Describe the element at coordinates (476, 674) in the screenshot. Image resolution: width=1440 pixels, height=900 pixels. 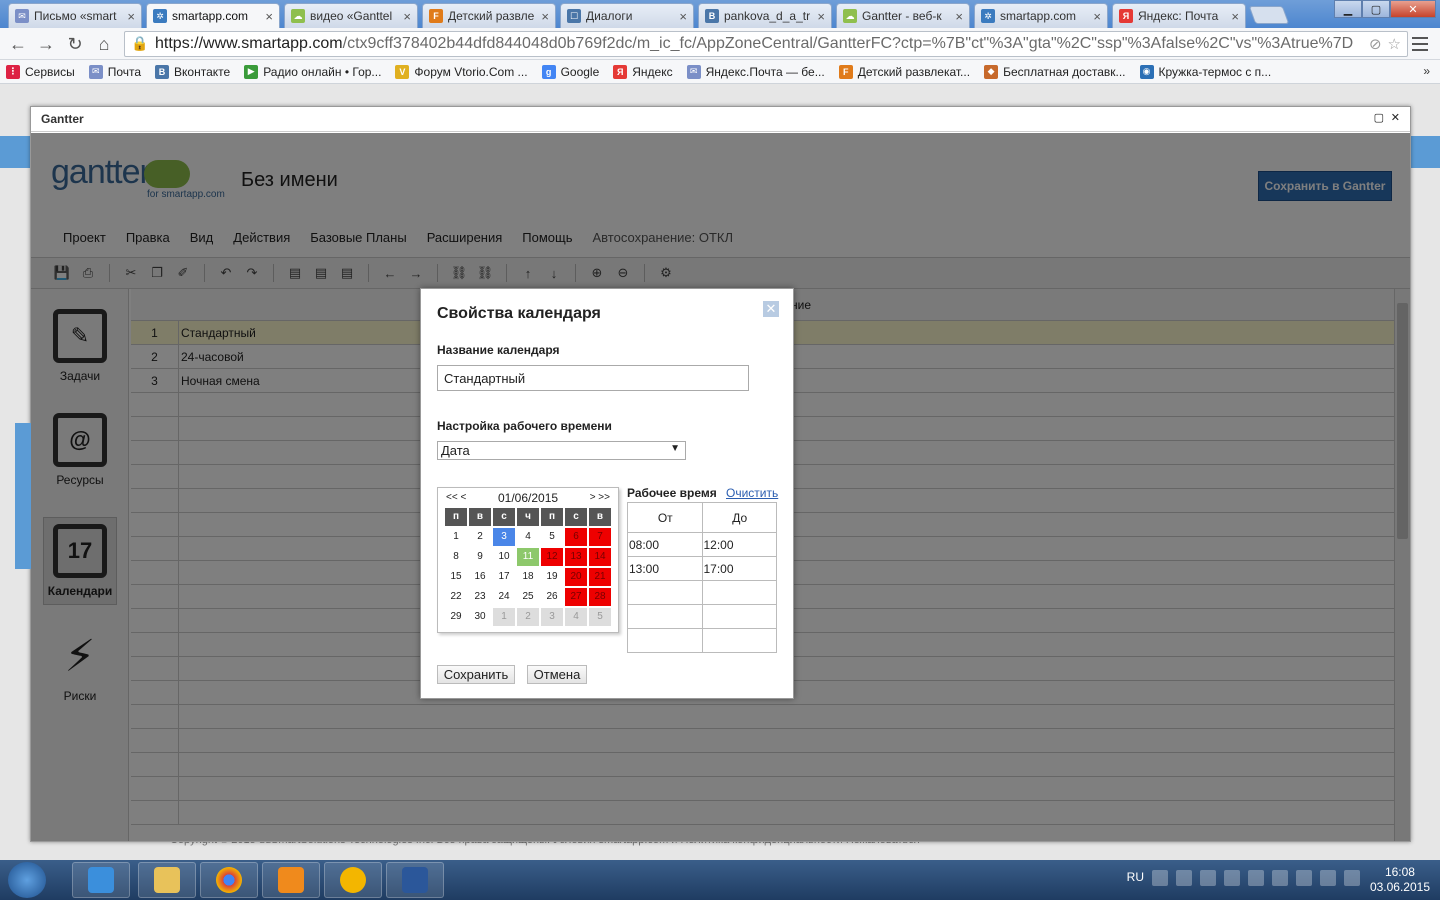
I see `save-button: Сохранить` at that location.